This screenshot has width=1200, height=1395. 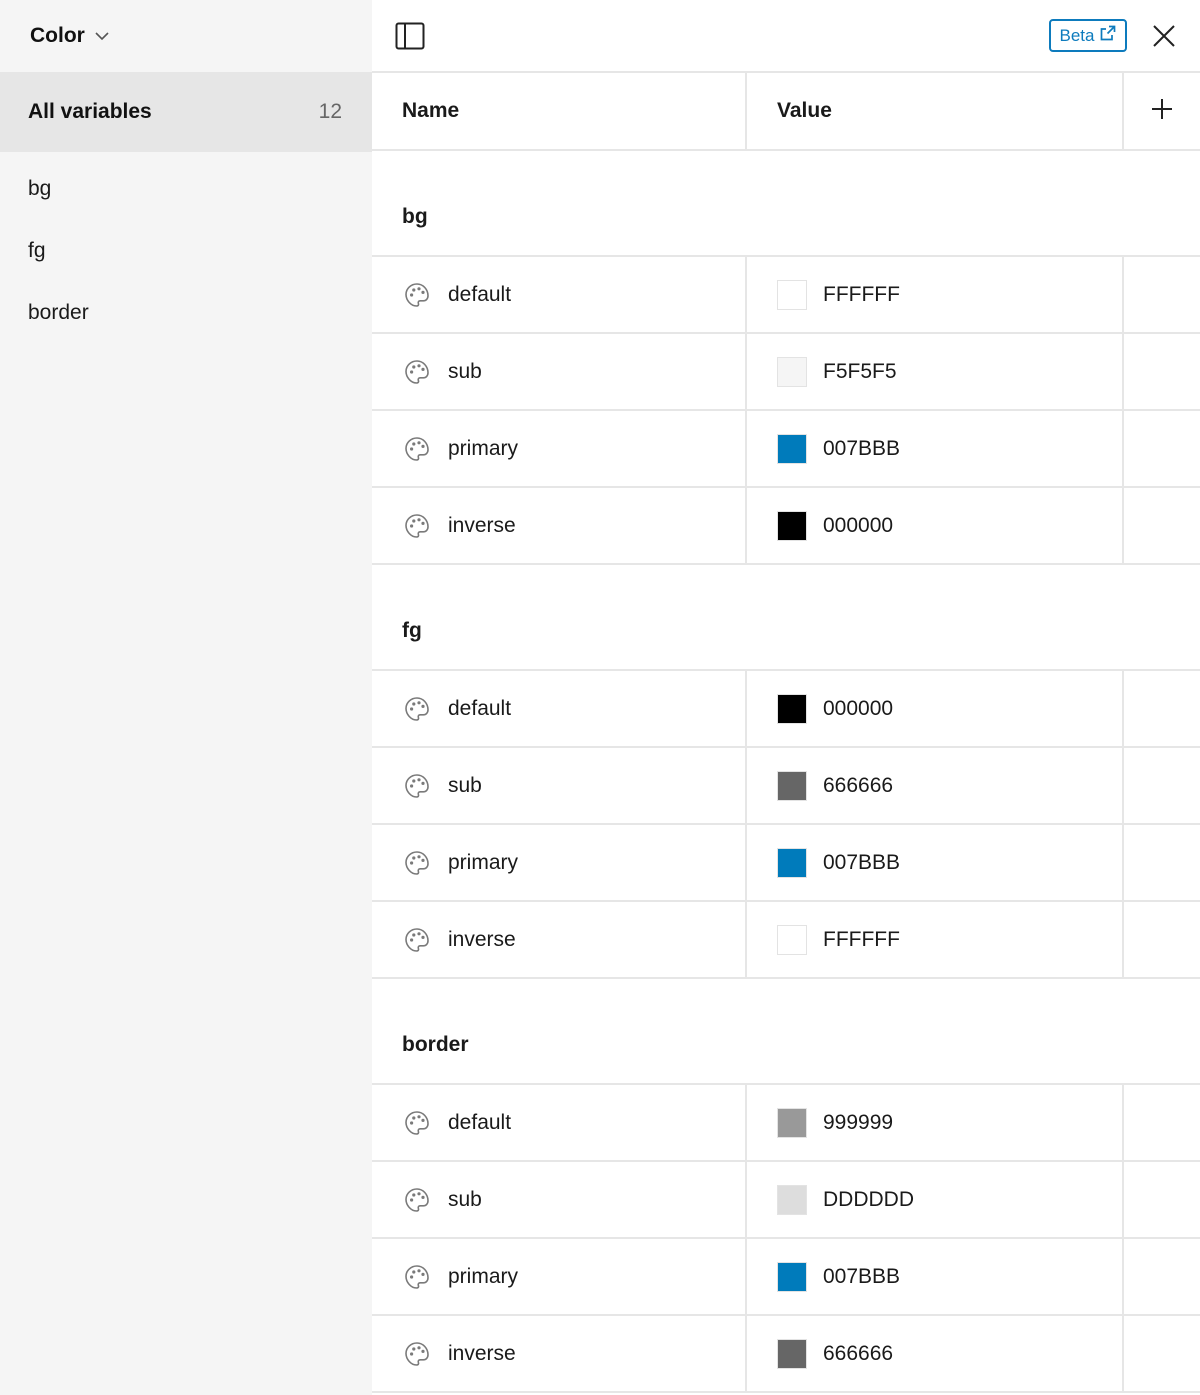 What do you see at coordinates (786, 204) in the screenshot?
I see `section-title-bg: bg` at bounding box center [786, 204].